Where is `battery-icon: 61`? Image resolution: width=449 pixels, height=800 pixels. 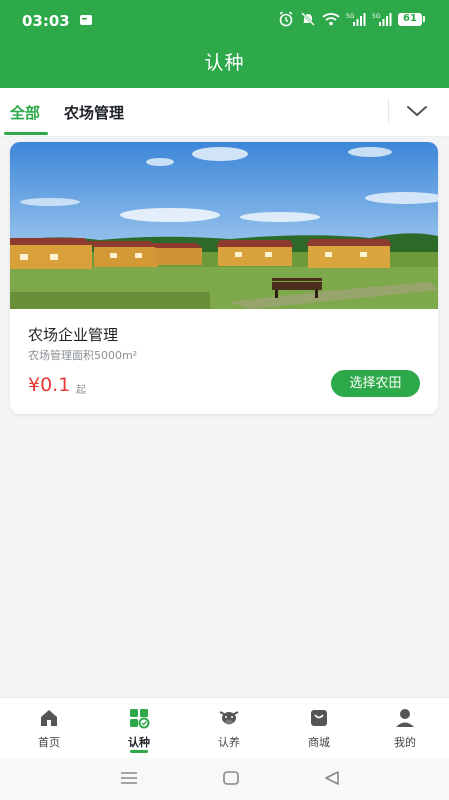
battery-icon: 61 is located at coordinates (411, 19).